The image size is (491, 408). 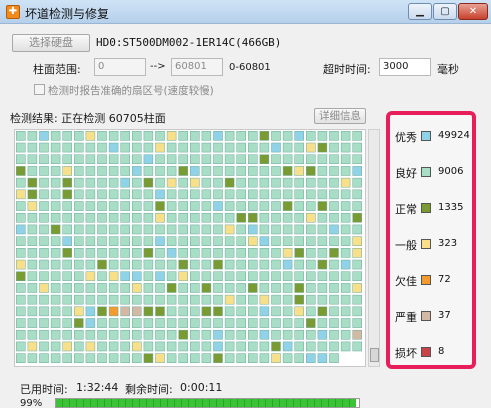 I want to click on maximize-button: ▢, so click(x=445, y=11).